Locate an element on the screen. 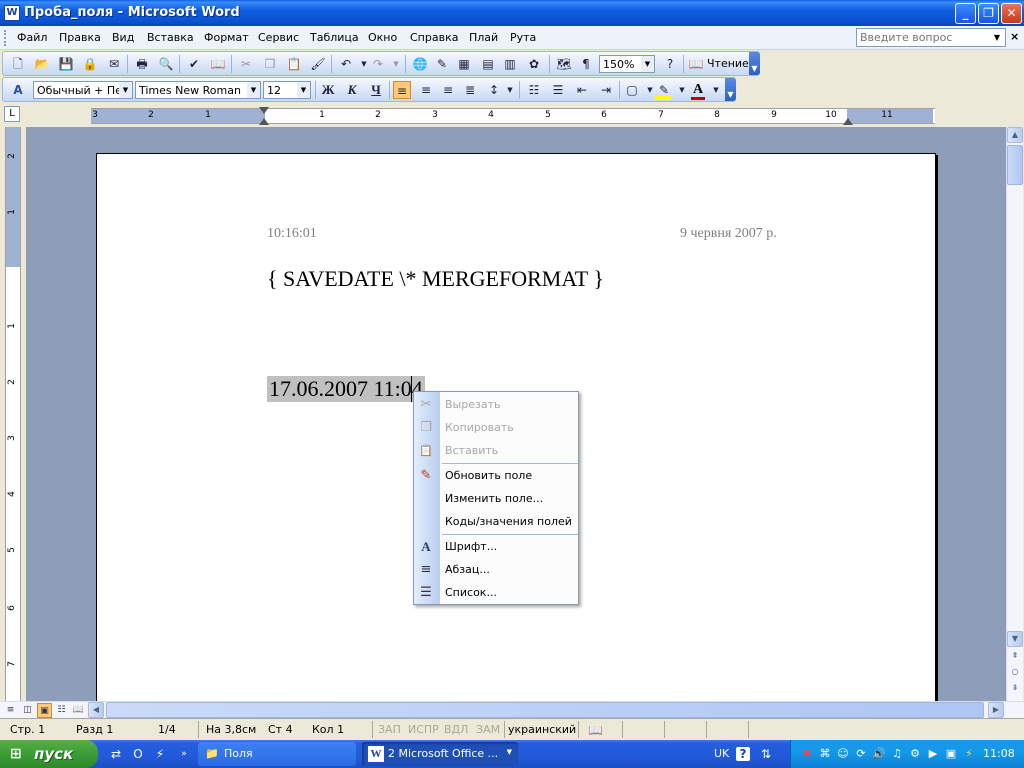 Image resolution: width=1024 pixels, height=768 pixels. increase-indent-icon: ⇥ is located at coordinates (606, 90).